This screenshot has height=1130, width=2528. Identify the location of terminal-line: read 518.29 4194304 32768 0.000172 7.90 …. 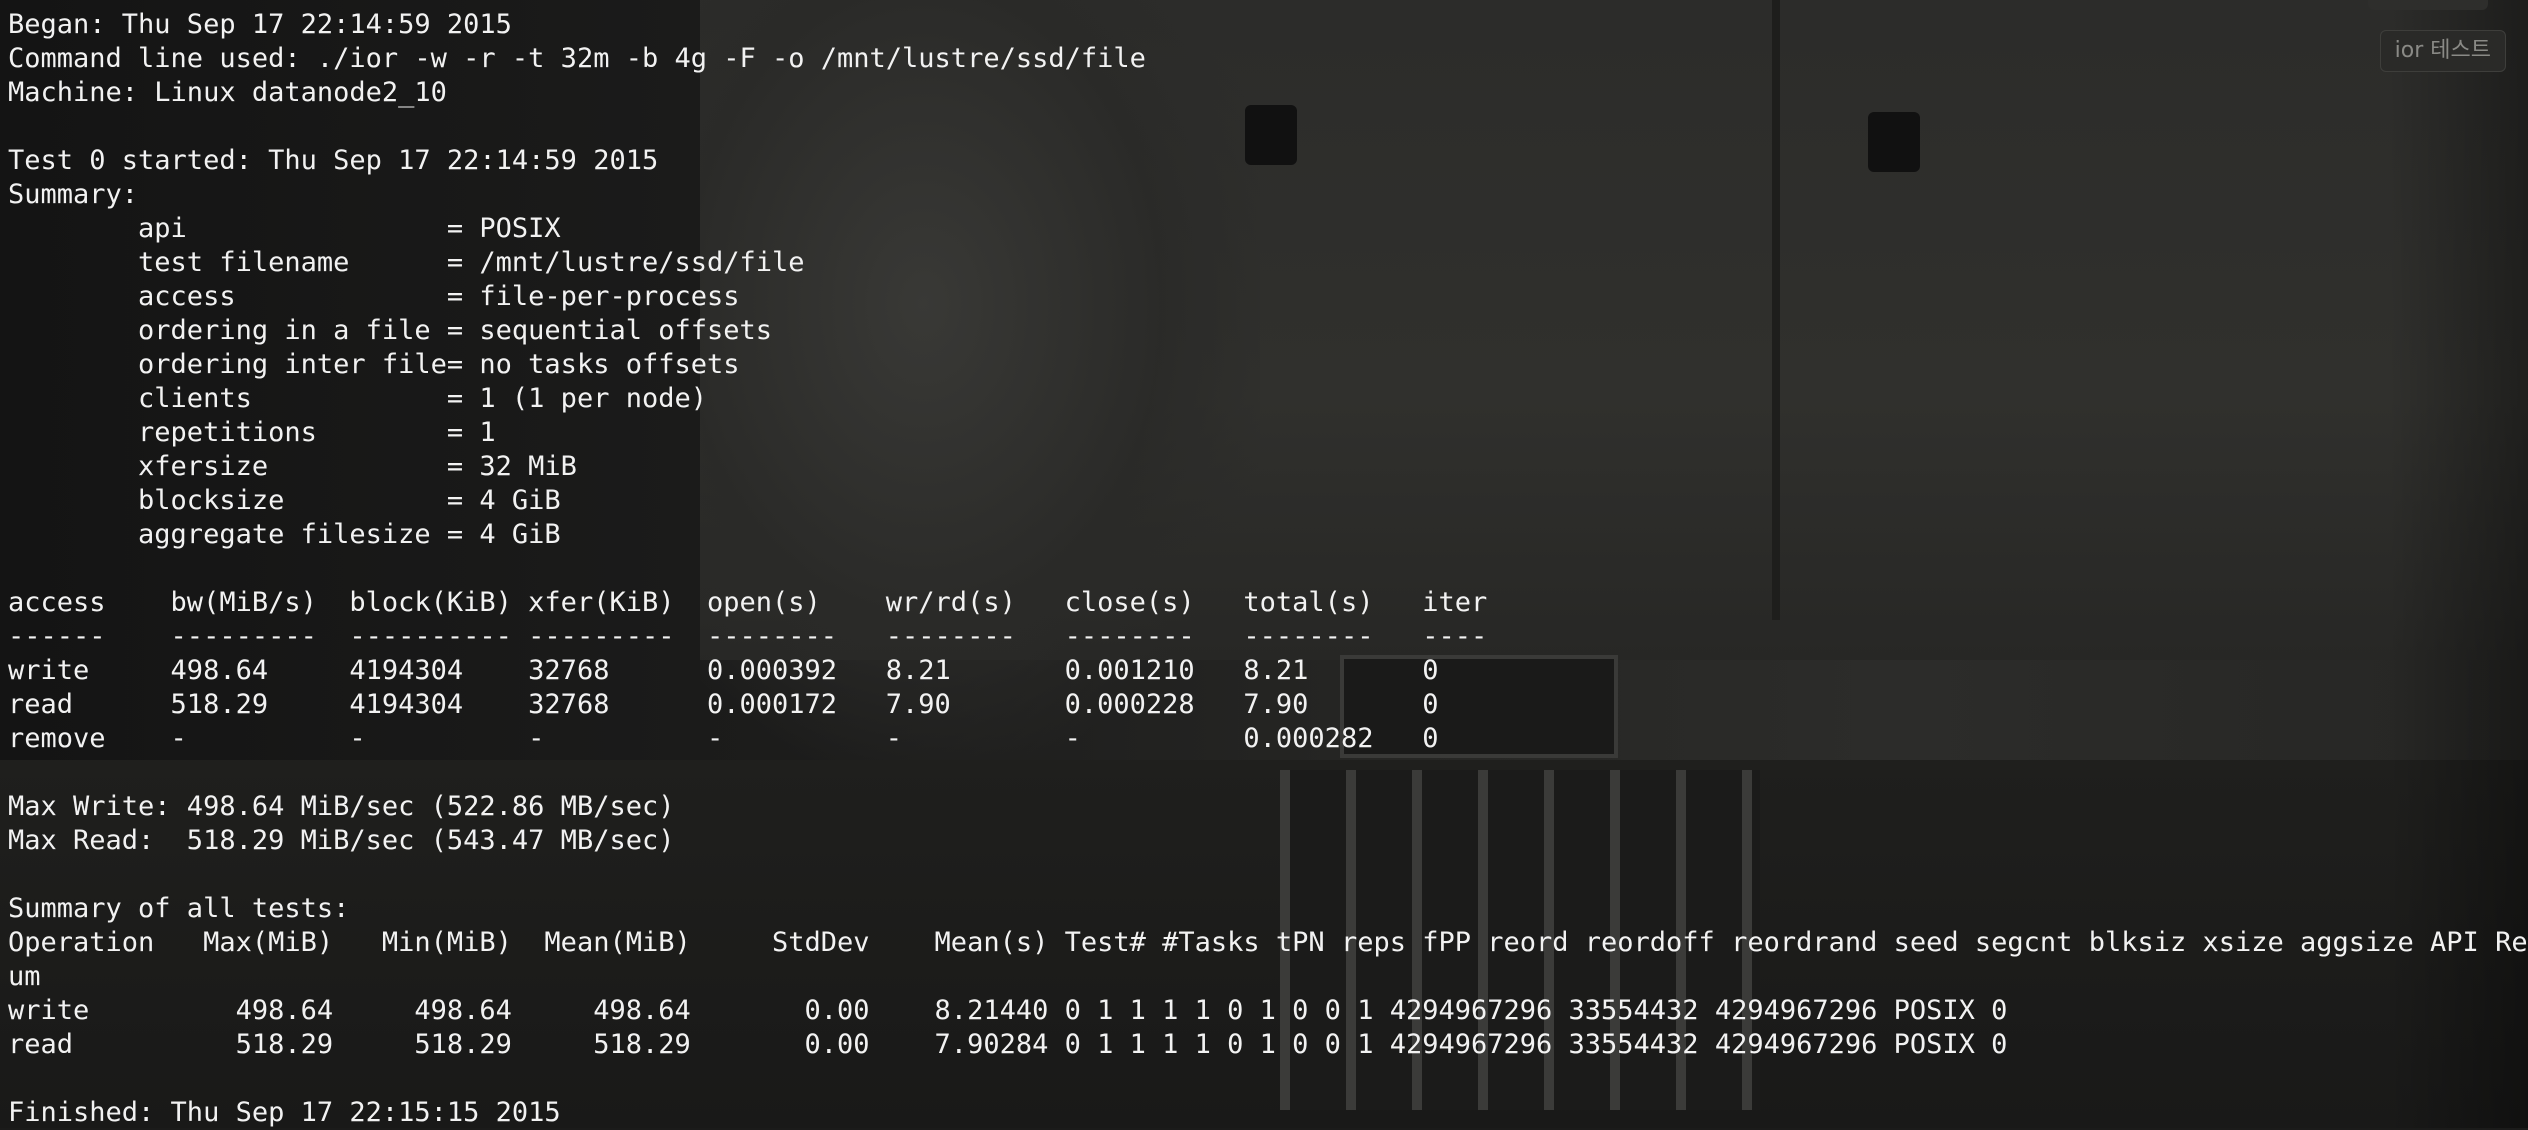
(723, 704).